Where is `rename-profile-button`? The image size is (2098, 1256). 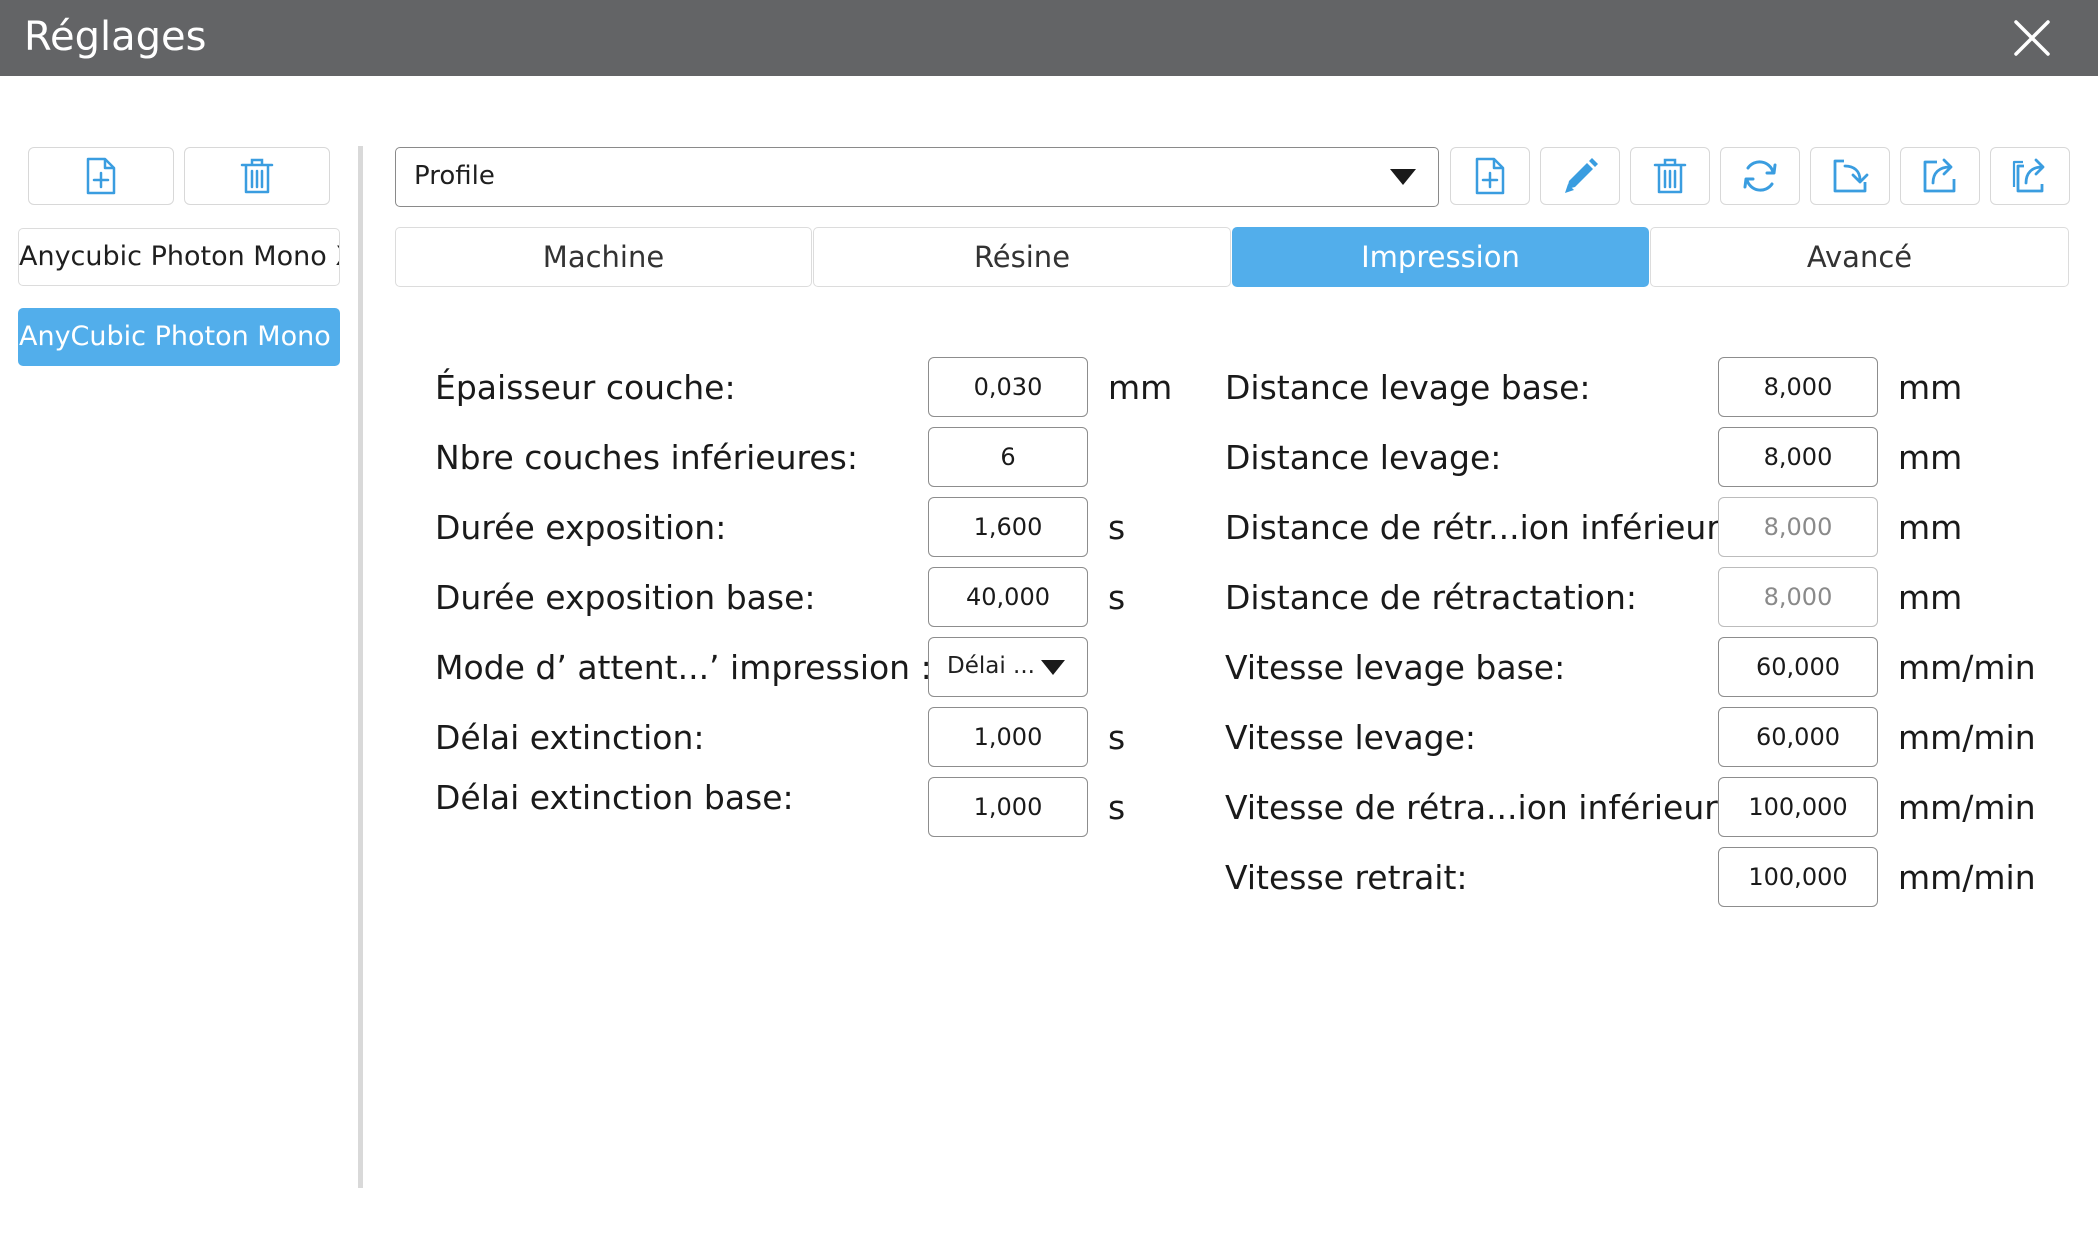 rename-profile-button is located at coordinates (1580, 176).